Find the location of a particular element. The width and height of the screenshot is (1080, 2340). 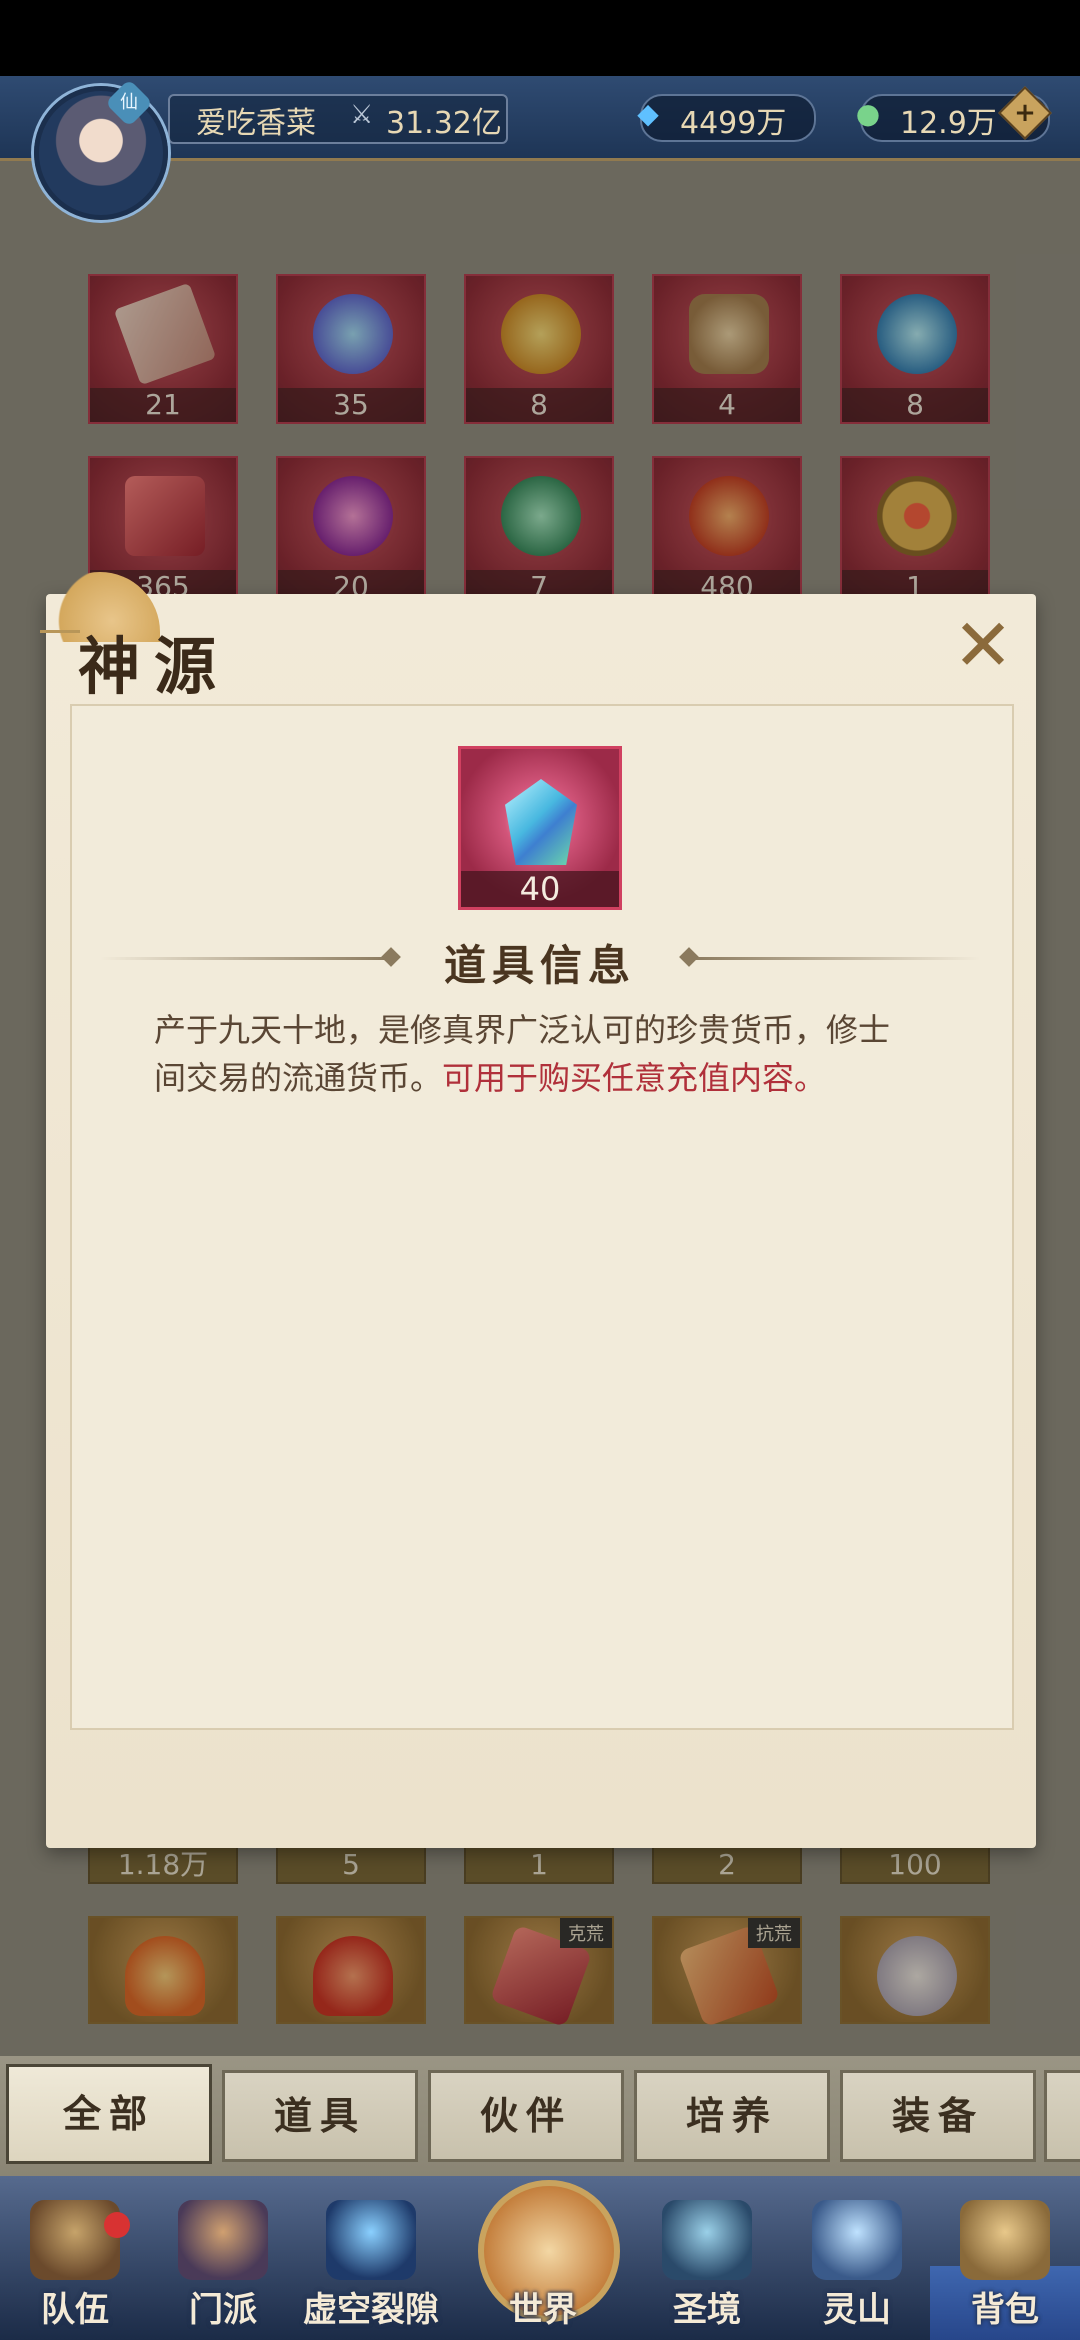

nav-world: 世界 is located at coordinates (543, 2265).